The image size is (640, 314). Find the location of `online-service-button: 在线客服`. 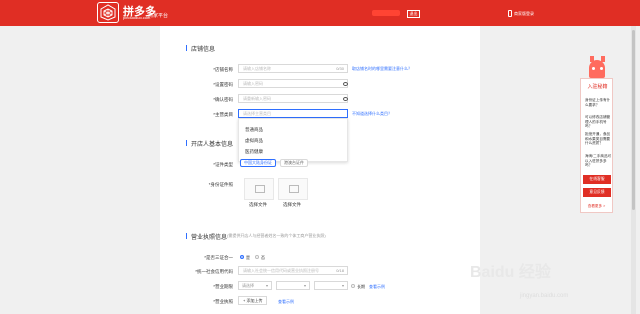

online-service-button: 在线客服 is located at coordinates (597, 179).